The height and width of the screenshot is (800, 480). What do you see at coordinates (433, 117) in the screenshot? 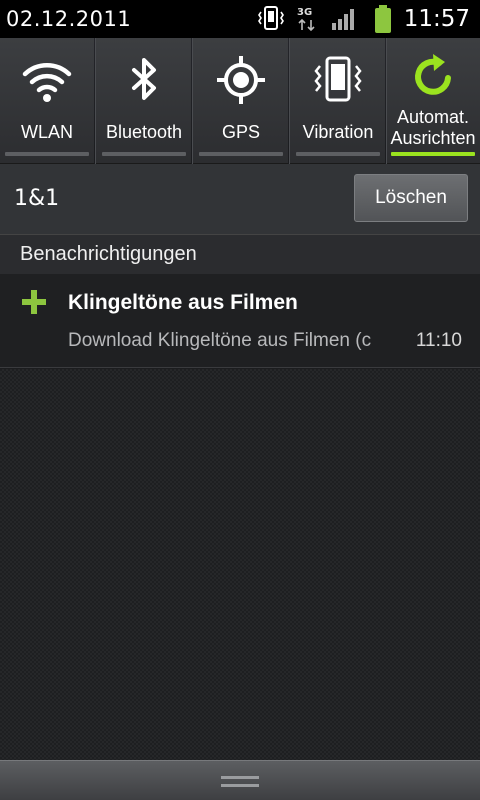
I see `toggle-auto-rotate-label-line1: Automat.` at bounding box center [433, 117].